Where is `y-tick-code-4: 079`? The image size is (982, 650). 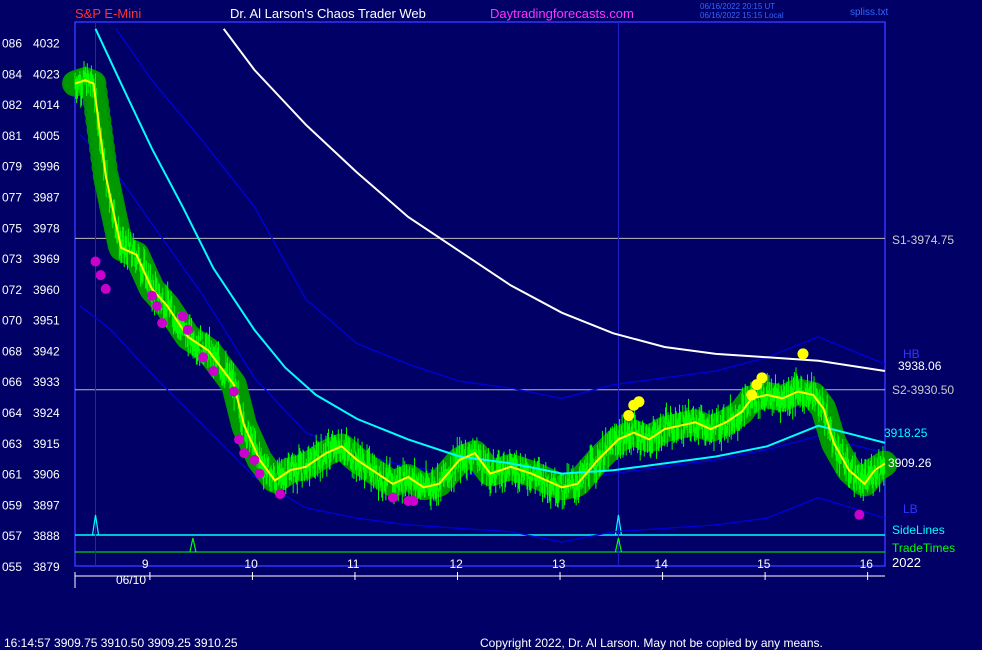 y-tick-code-4: 079 is located at coordinates (12, 167).